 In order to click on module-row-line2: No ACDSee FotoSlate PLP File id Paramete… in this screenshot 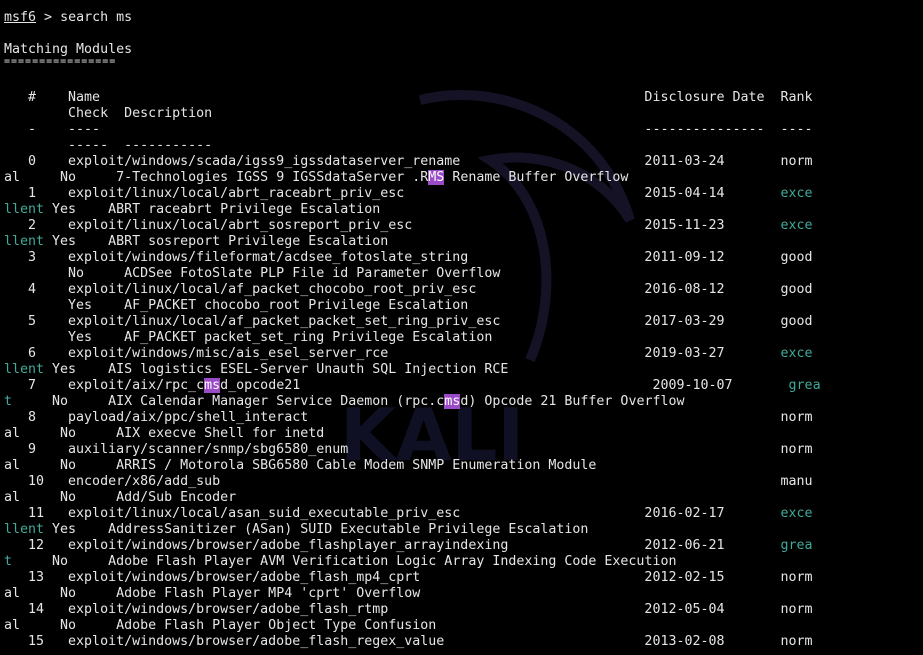, I will do `click(252, 274)`.